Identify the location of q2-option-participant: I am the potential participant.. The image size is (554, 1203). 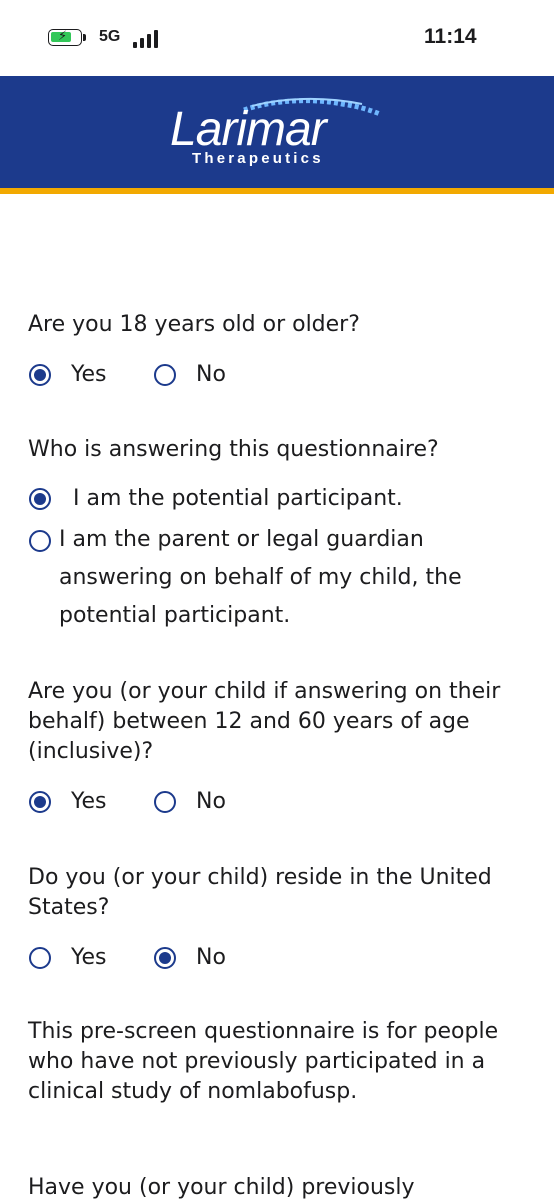
(216, 498).